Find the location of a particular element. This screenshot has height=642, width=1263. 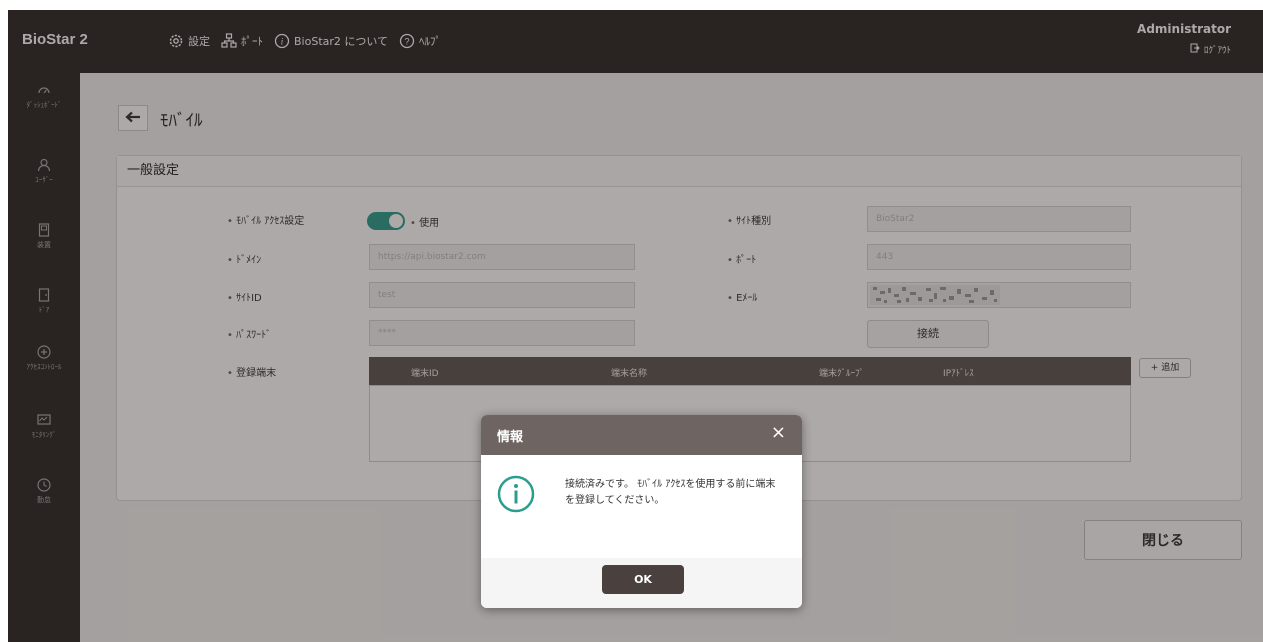

dialog-footer: OK is located at coordinates (641, 583).